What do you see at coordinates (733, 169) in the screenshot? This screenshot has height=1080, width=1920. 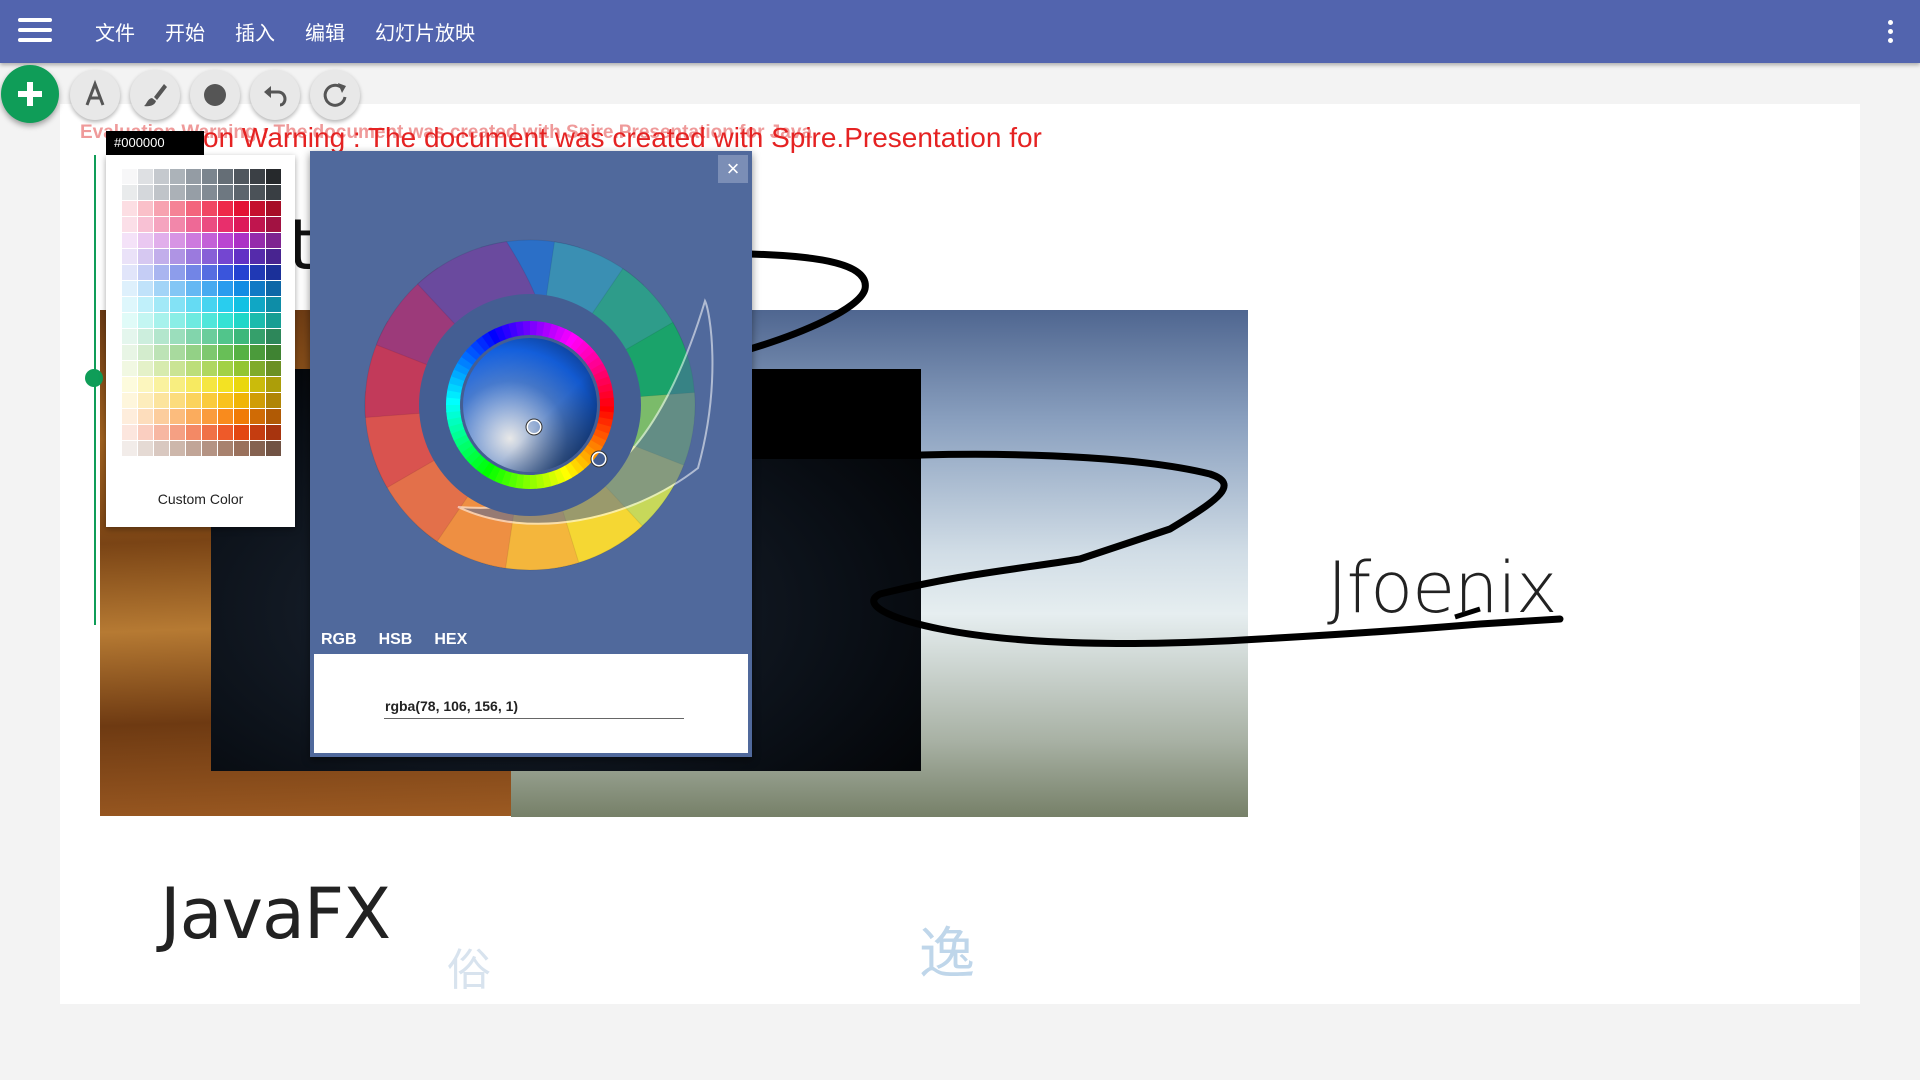 I see `close-icon: ×` at bounding box center [733, 169].